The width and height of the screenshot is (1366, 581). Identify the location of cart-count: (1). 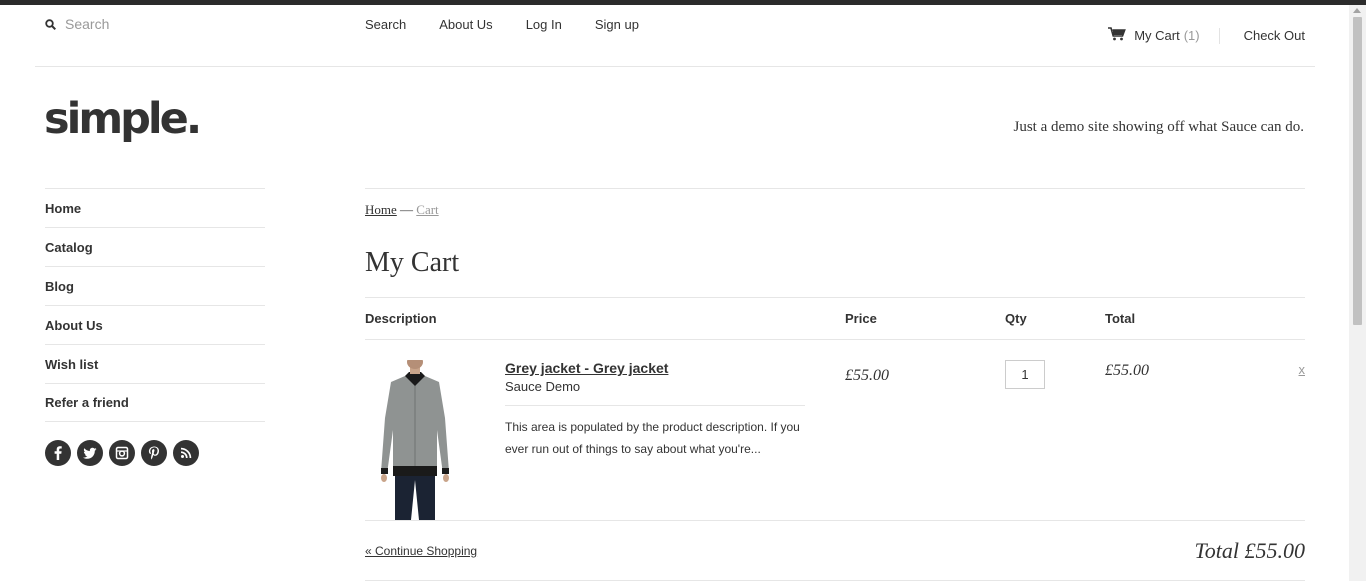
(1191, 35).